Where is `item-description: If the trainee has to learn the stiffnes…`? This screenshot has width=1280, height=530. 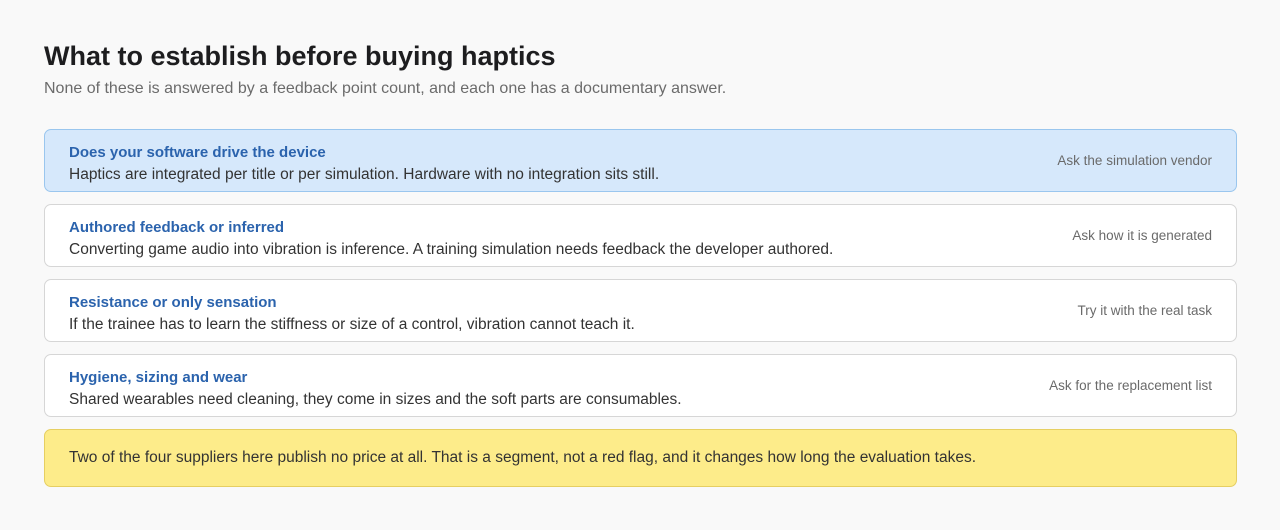
item-description: If the trainee has to learn the stiffnes… is located at coordinates (352, 324).